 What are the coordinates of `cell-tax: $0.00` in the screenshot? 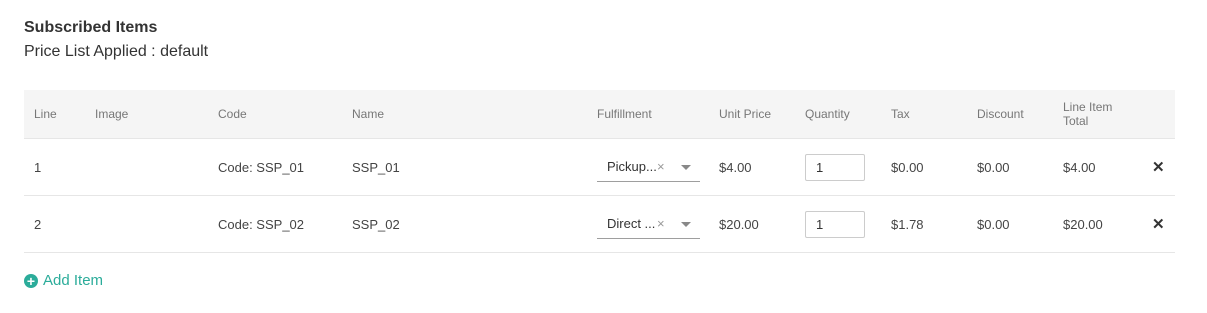 It's located at (907, 167).